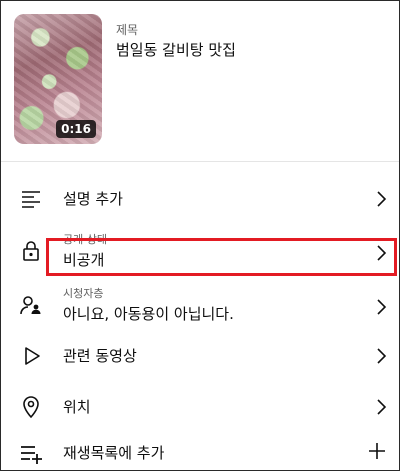  I want to click on visibility-value: 비공개, so click(84, 260).